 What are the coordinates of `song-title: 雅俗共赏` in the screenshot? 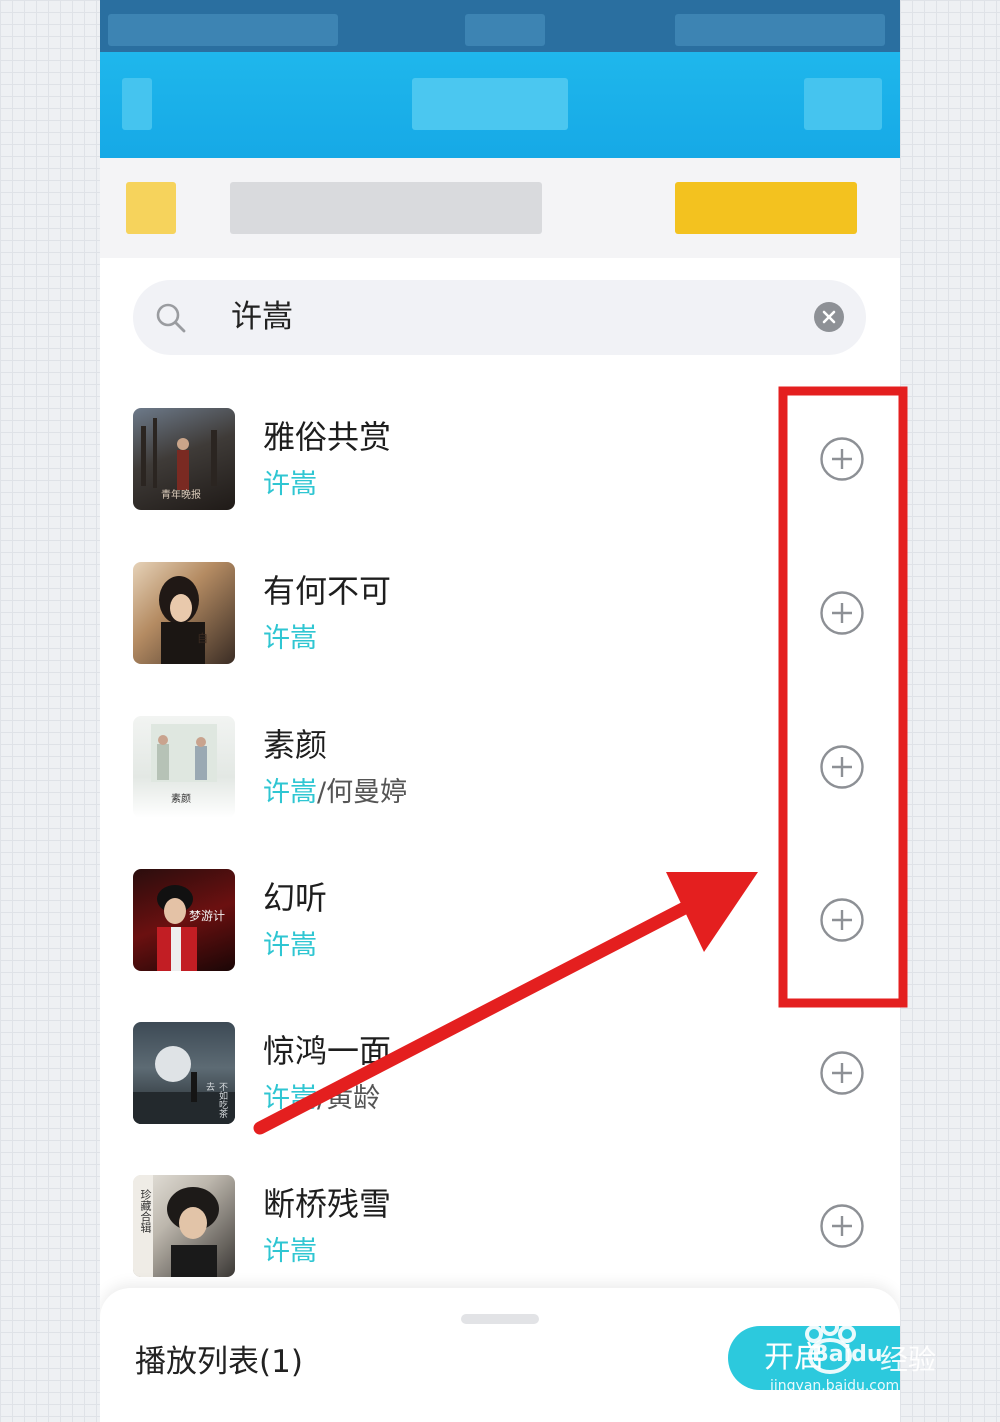 It's located at (327, 437).